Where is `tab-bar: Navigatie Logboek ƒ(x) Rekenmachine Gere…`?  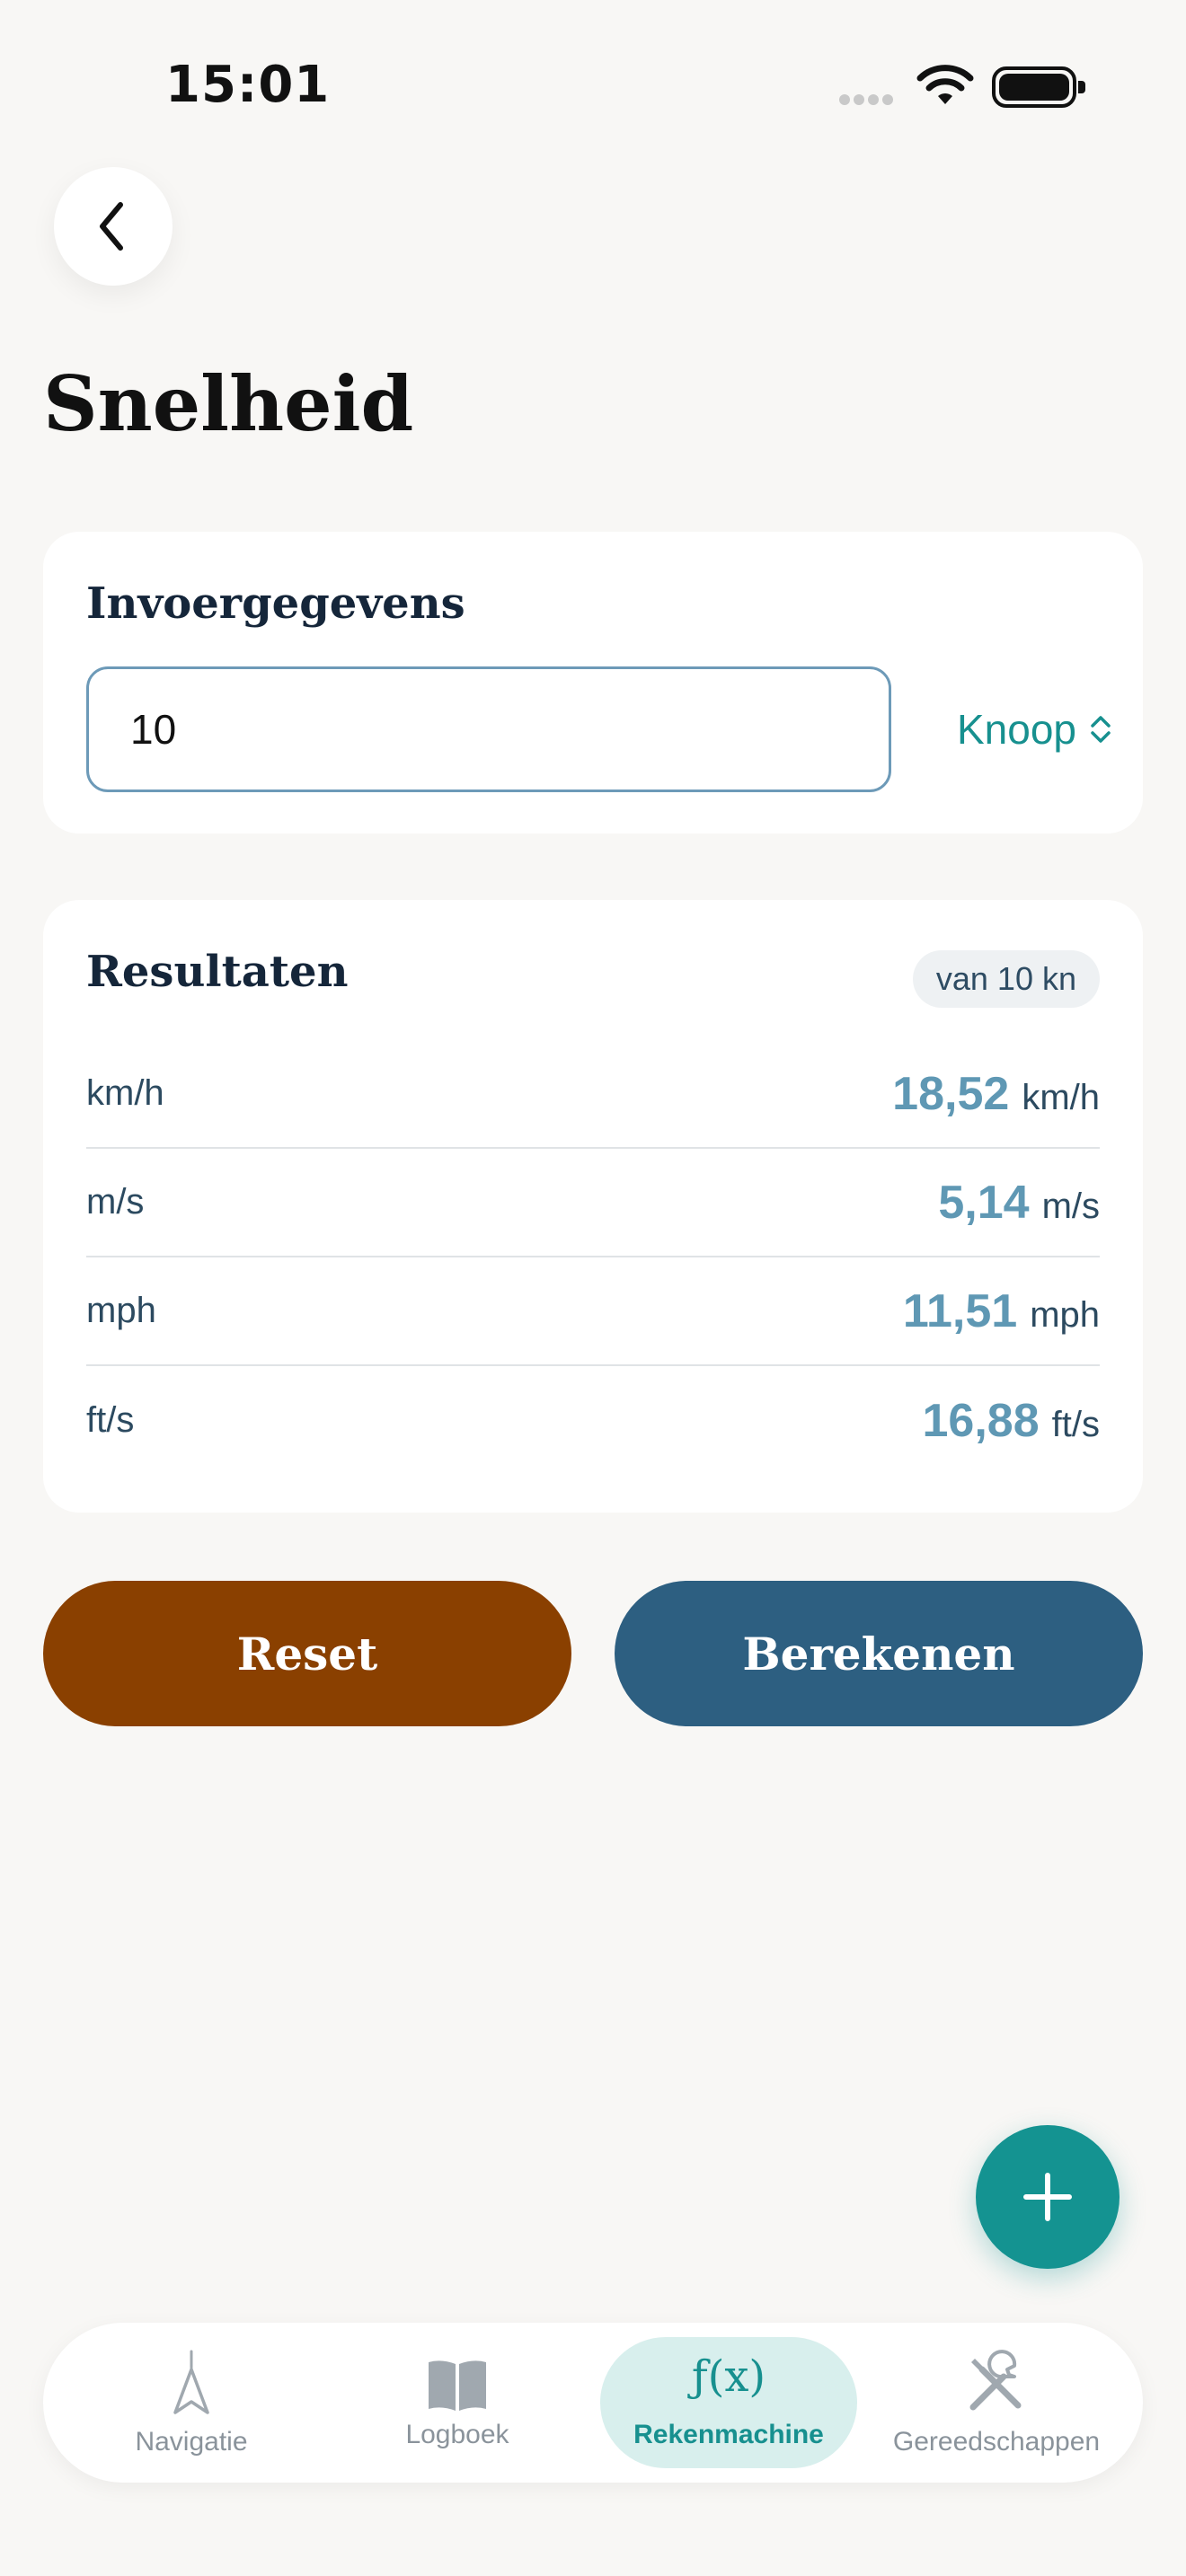
tab-bar: Navigatie Logboek ƒ(x) Rekenmachine Gere… is located at coordinates (593, 2403).